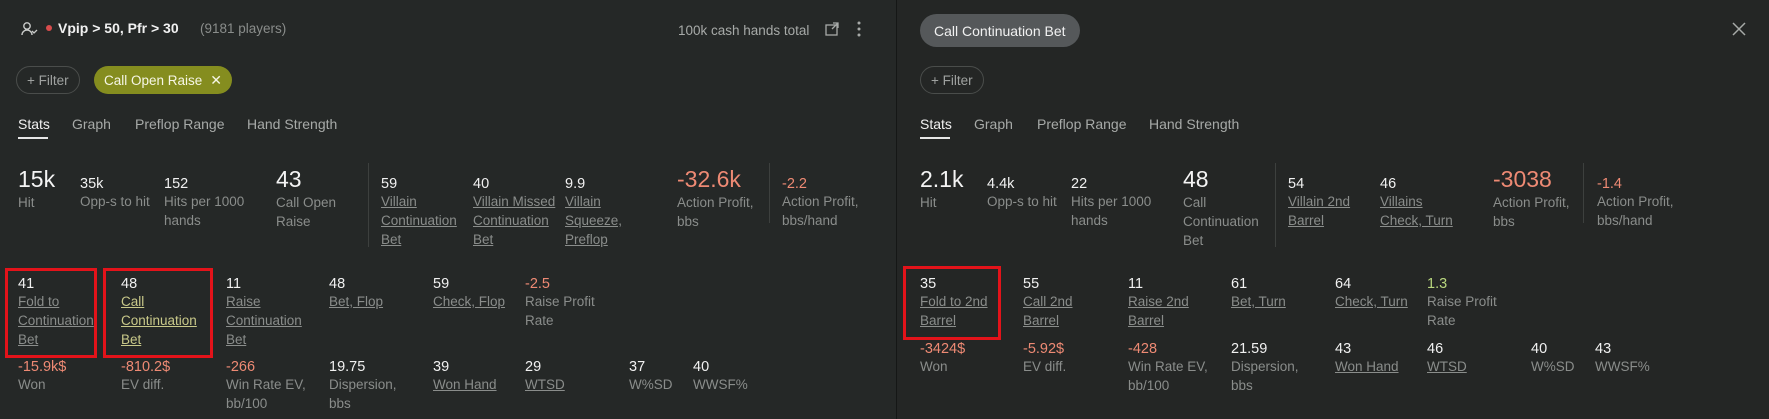  Describe the element at coordinates (266, 385) in the screenshot. I see `stat-win-rate-ev: -266 Win Rate EV, bb/100` at that location.